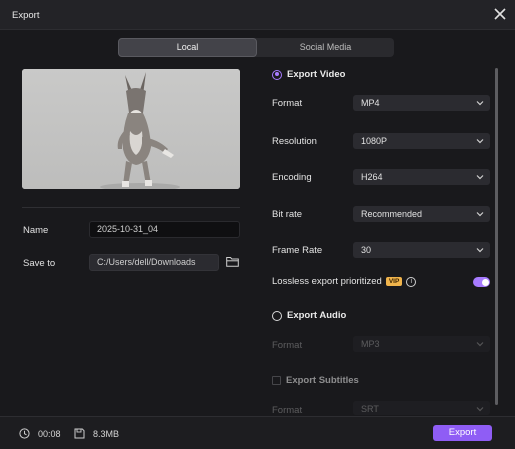 This screenshot has height=449, width=515. What do you see at coordinates (297, 250) in the screenshot?
I see `framerate-label: Frame Rate` at bounding box center [297, 250].